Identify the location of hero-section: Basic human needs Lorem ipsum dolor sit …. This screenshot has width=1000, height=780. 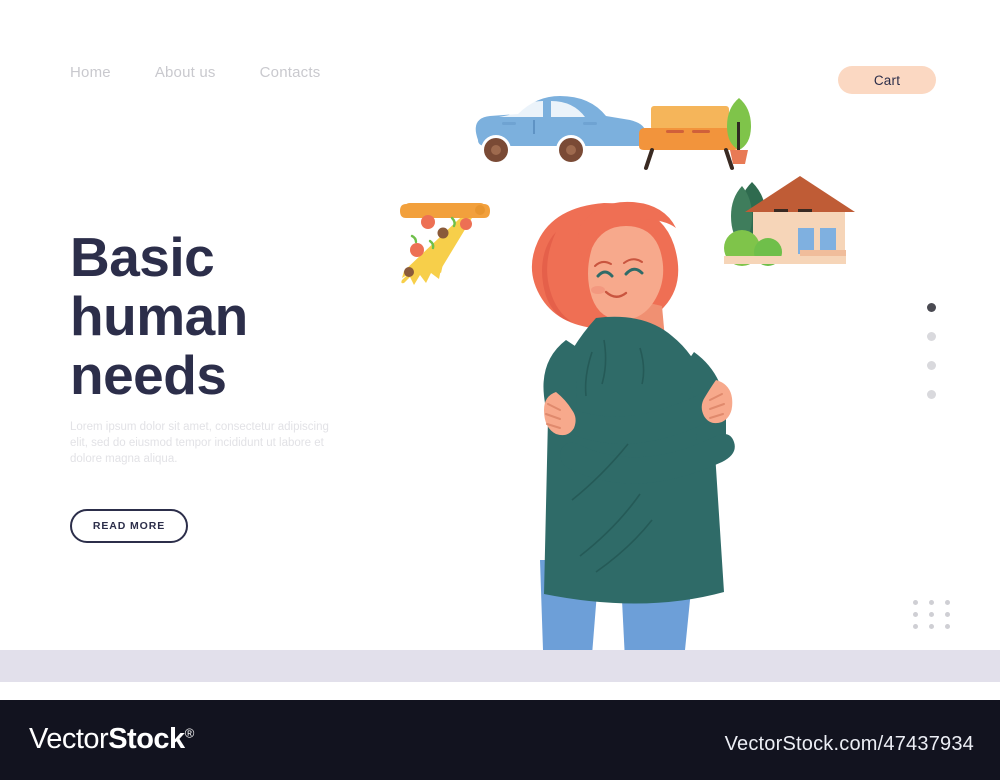
(220, 385).